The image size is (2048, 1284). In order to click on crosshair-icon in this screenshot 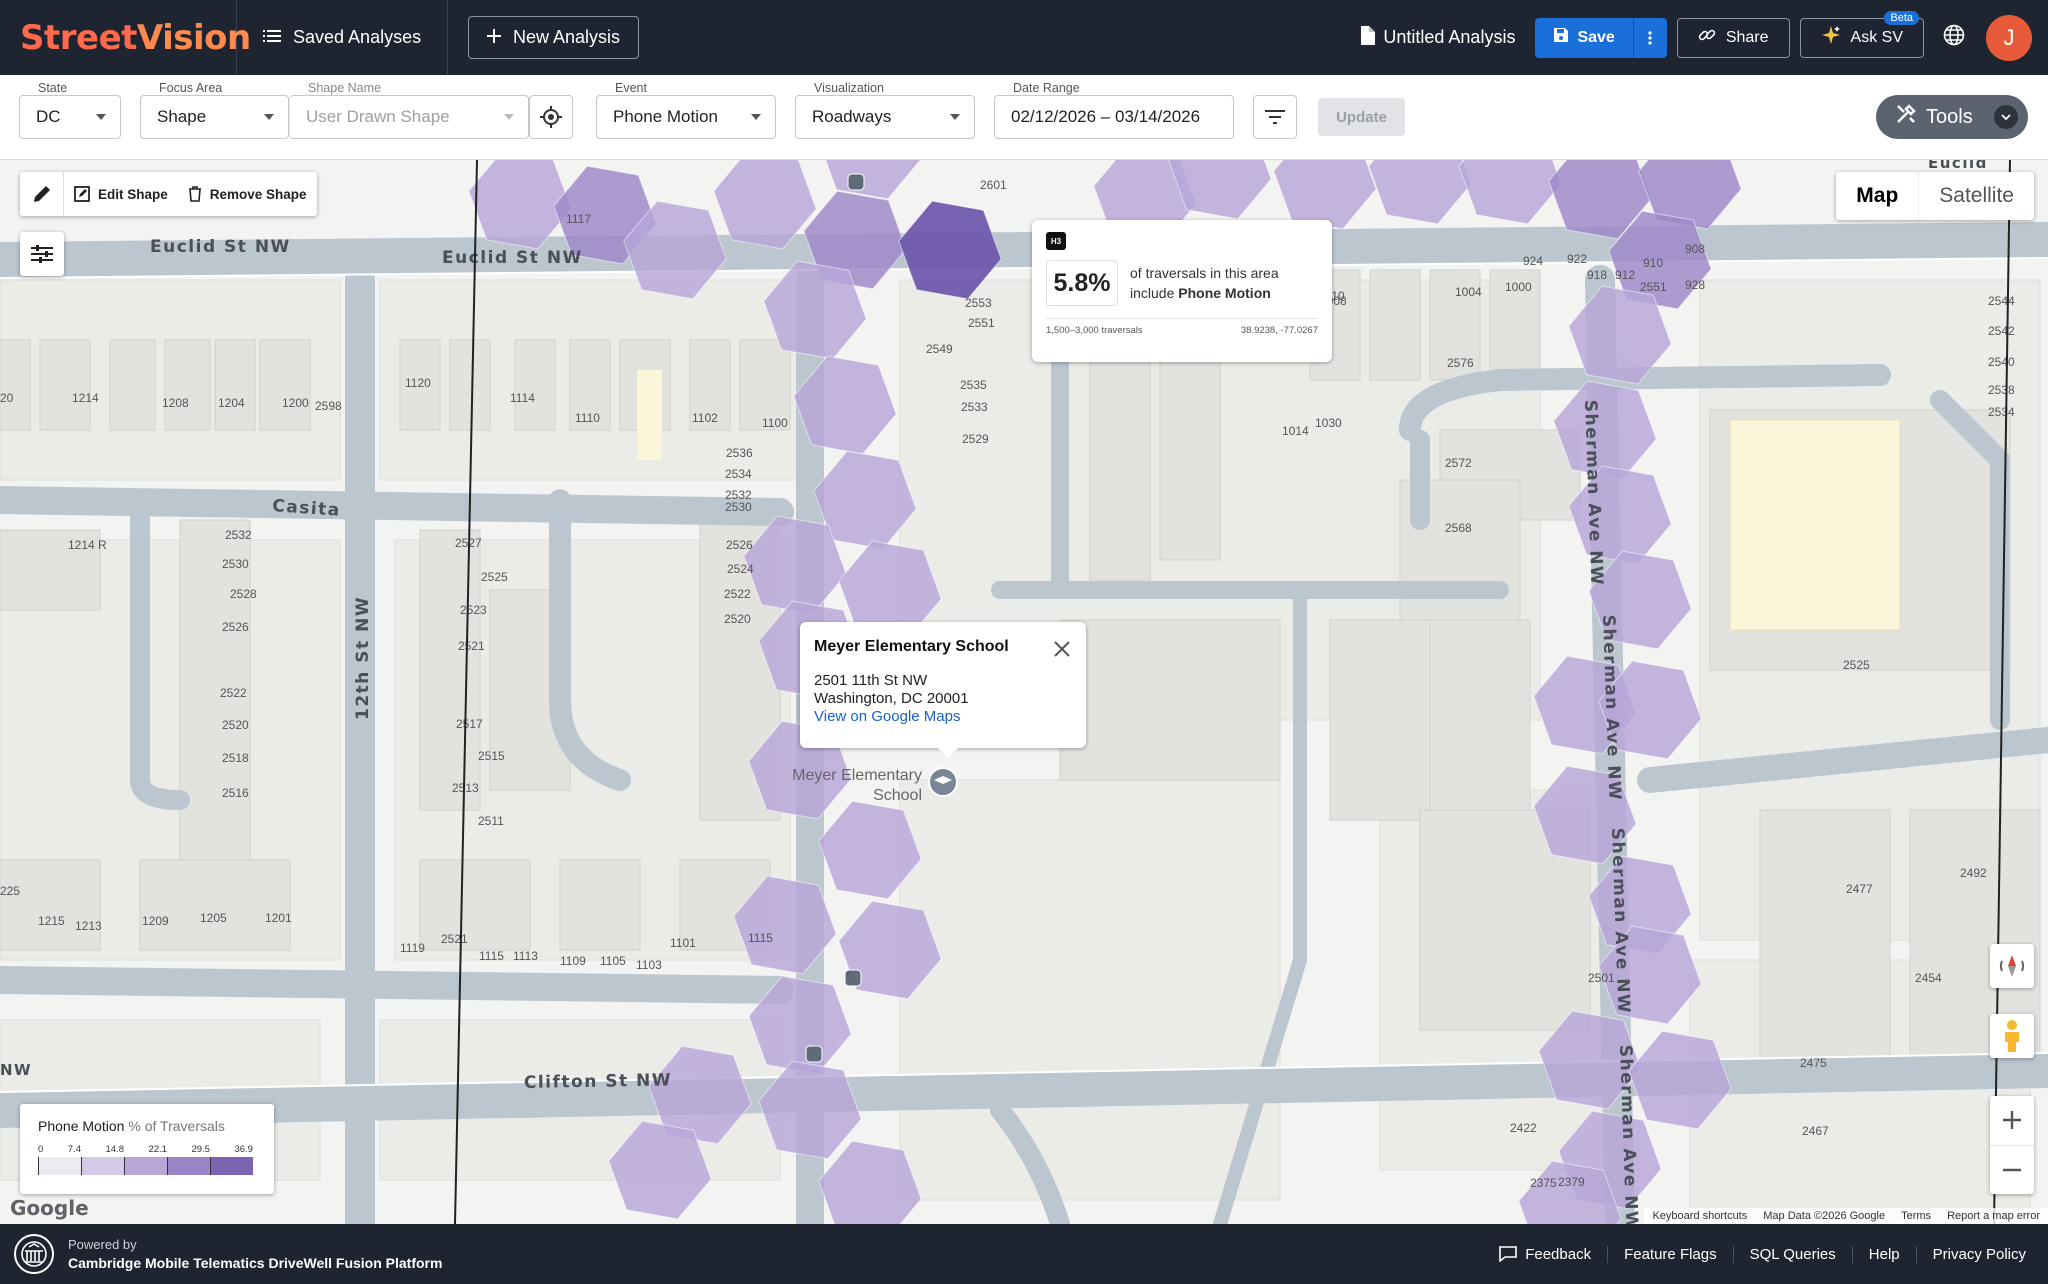, I will do `click(551, 117)`.